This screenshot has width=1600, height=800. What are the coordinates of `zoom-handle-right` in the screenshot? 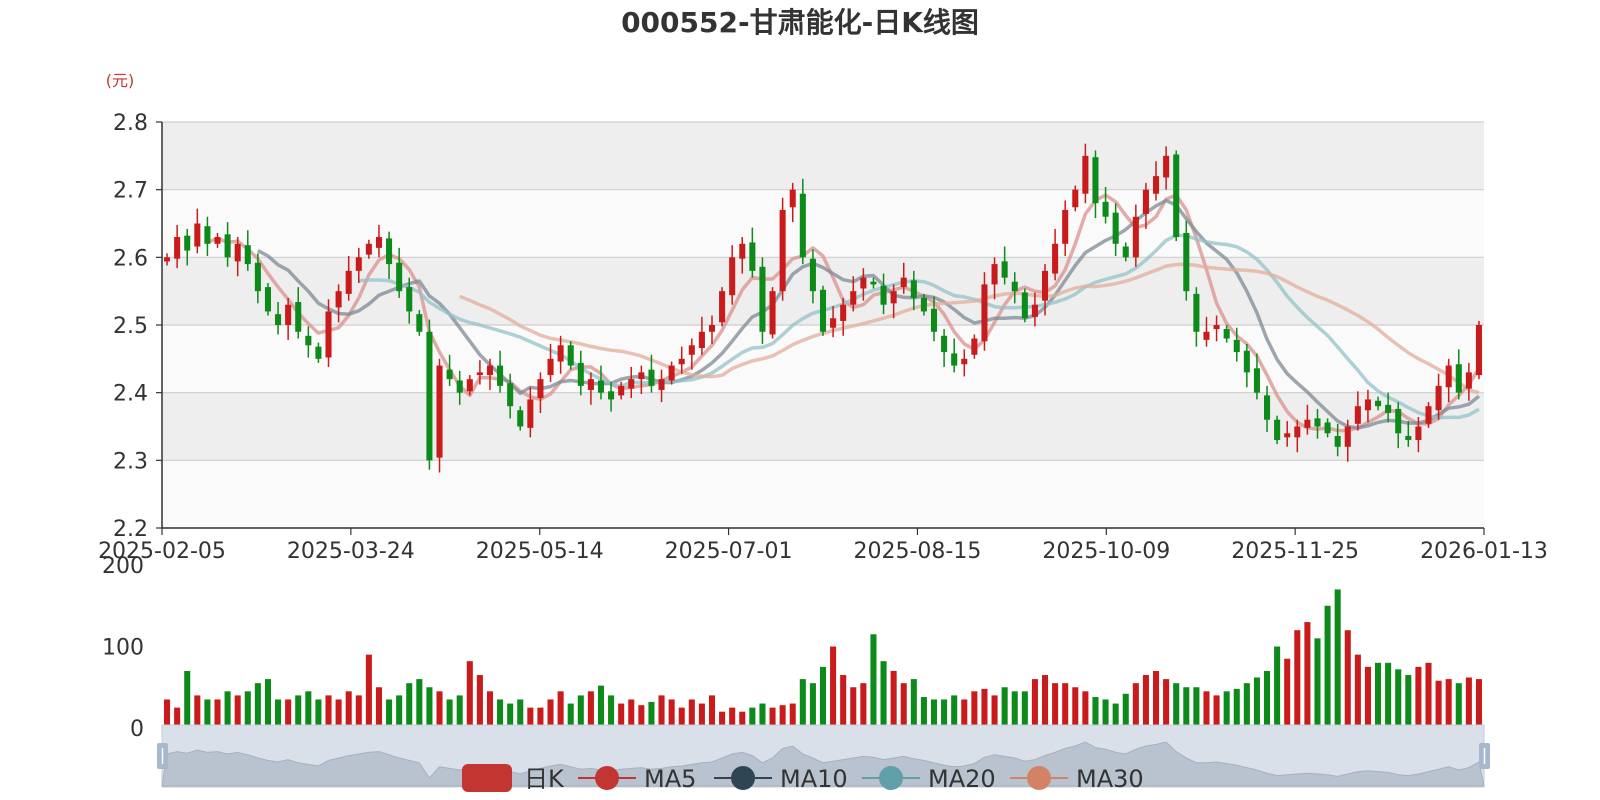 It's located at (1484, 756).